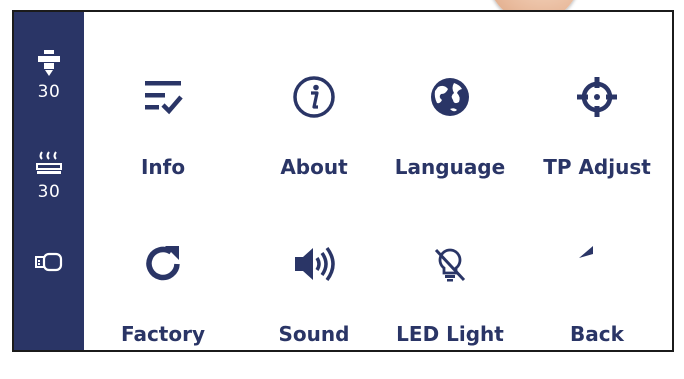  Describe the element at coordinates (315, 264) in the screenshot. I see `speaker-icon` at that location.